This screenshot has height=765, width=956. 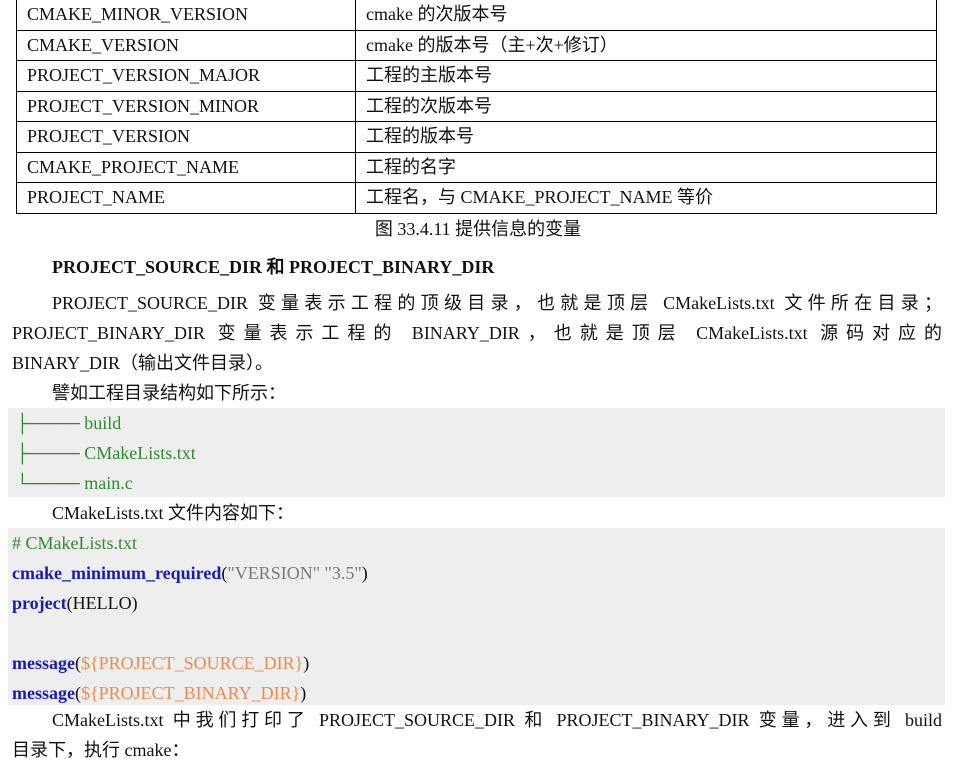 What do you see at coordinates (646, 76) in the screenshot?
I see `table-cell-description: 工程的主版本号` at bounding box center [646, 76].